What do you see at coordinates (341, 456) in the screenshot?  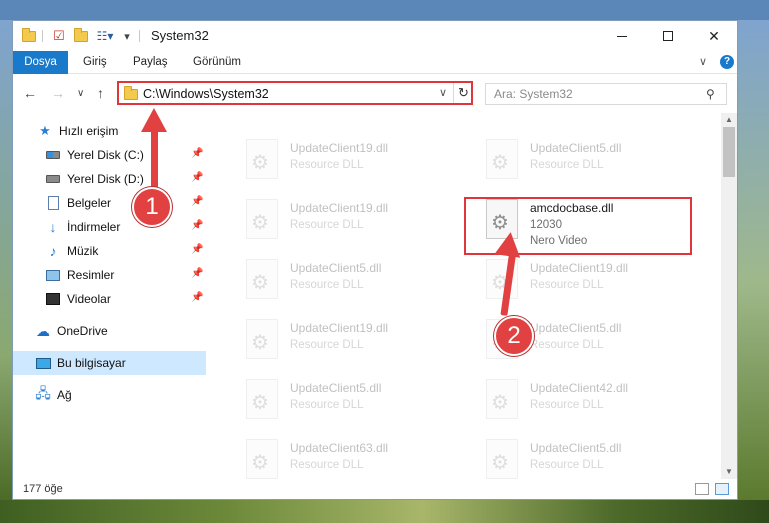 I see `list-item: UpdateClient63.dll Resource DLL` at bounding box center [341, 456].